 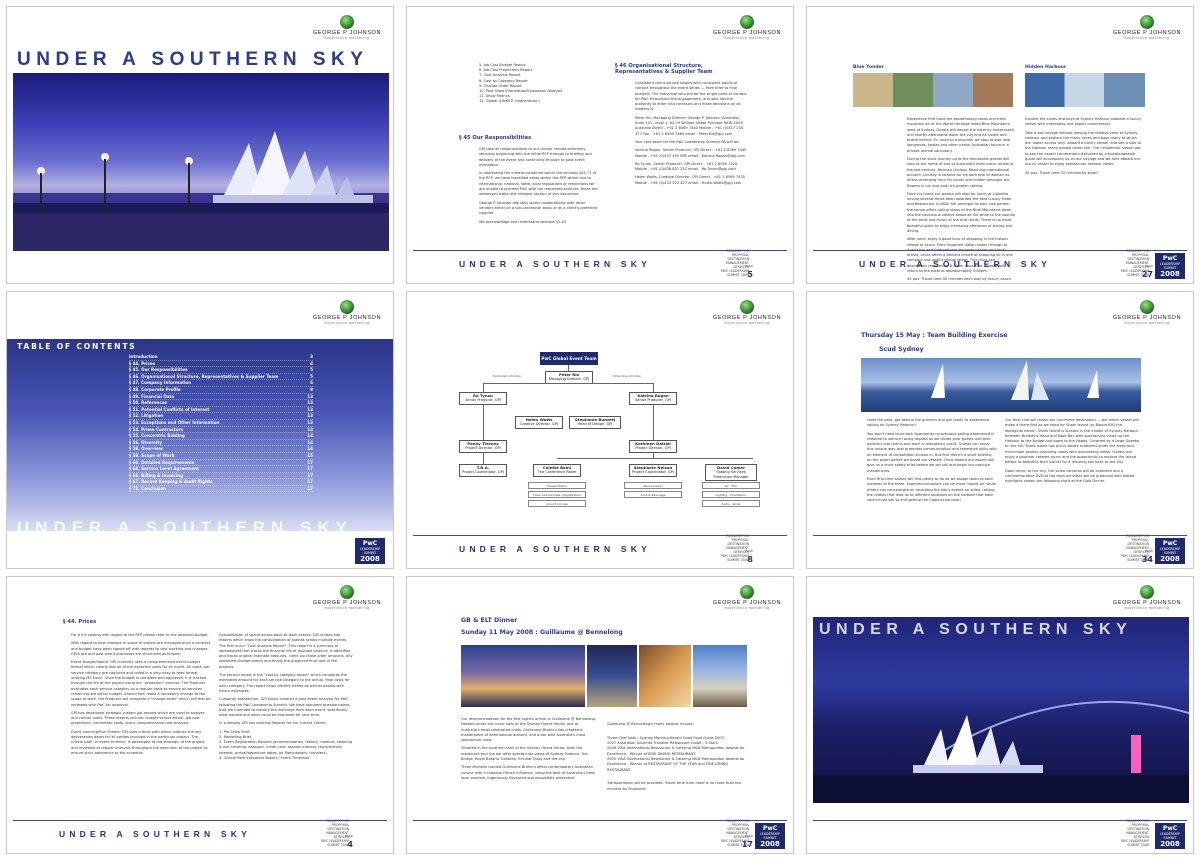 What do you see at coordinates (1046, 67) in the screenshot?
I see `hidden-harbour-label: Hidden Harbour` at bounding box center [1046, 67].